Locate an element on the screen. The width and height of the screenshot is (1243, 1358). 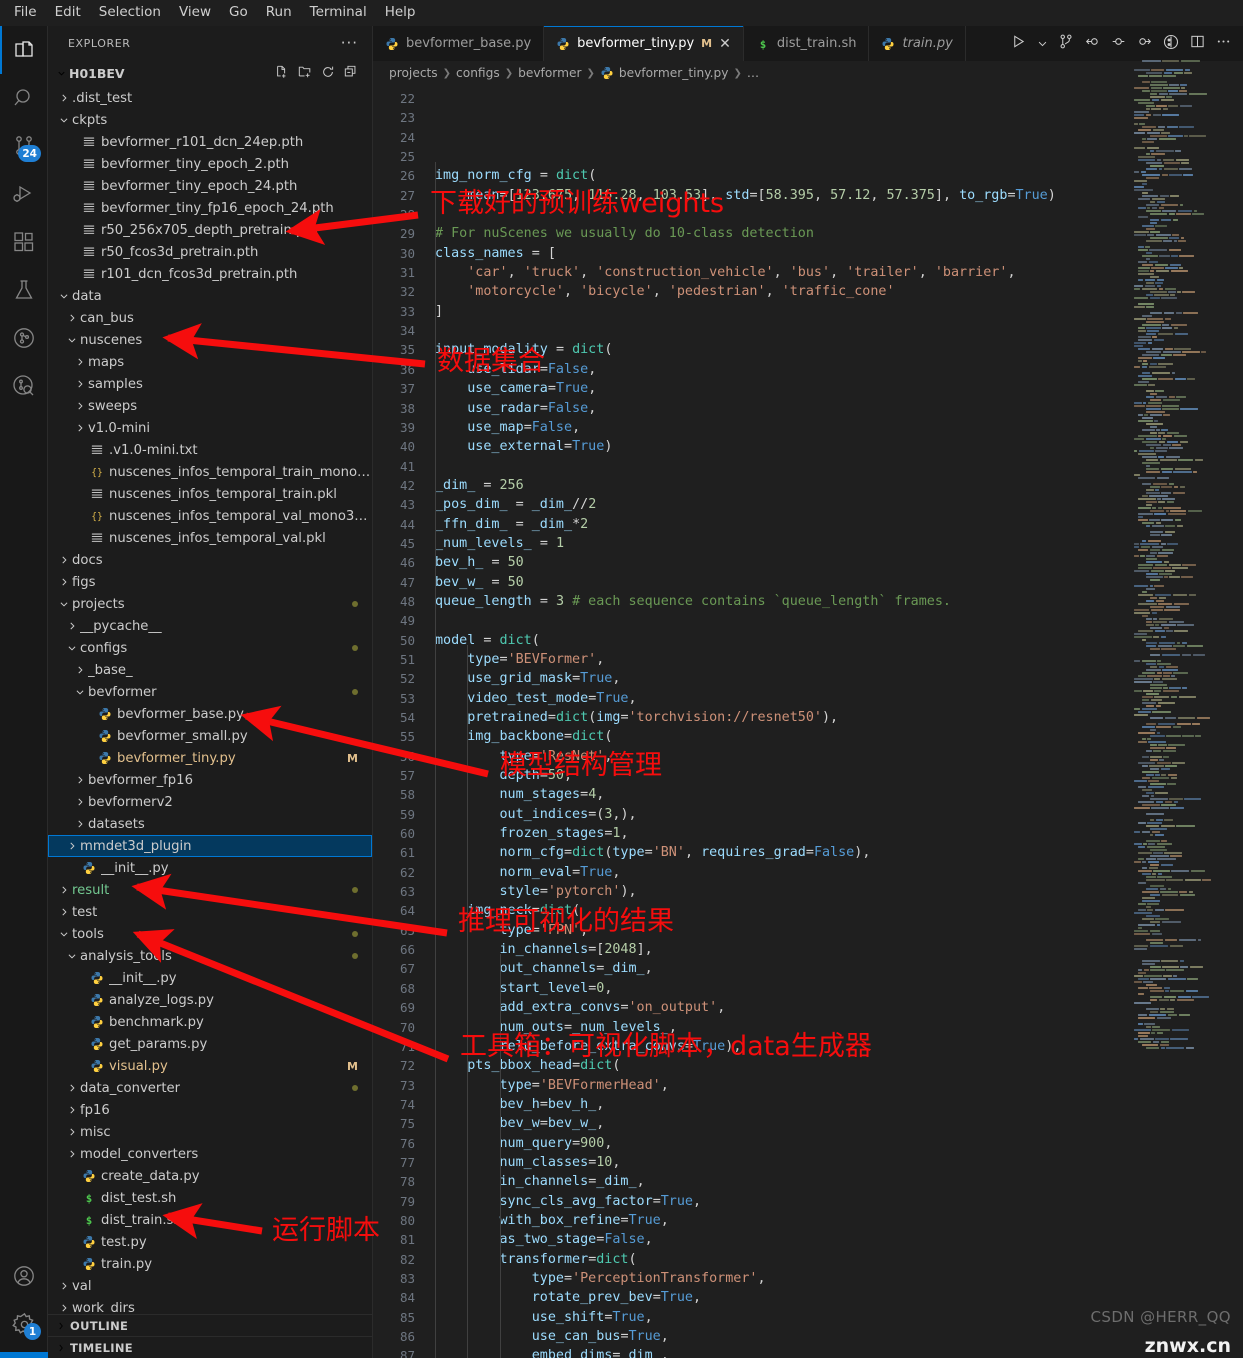
tree-file-test-py: test.py is located at coordinates (210, 1242).